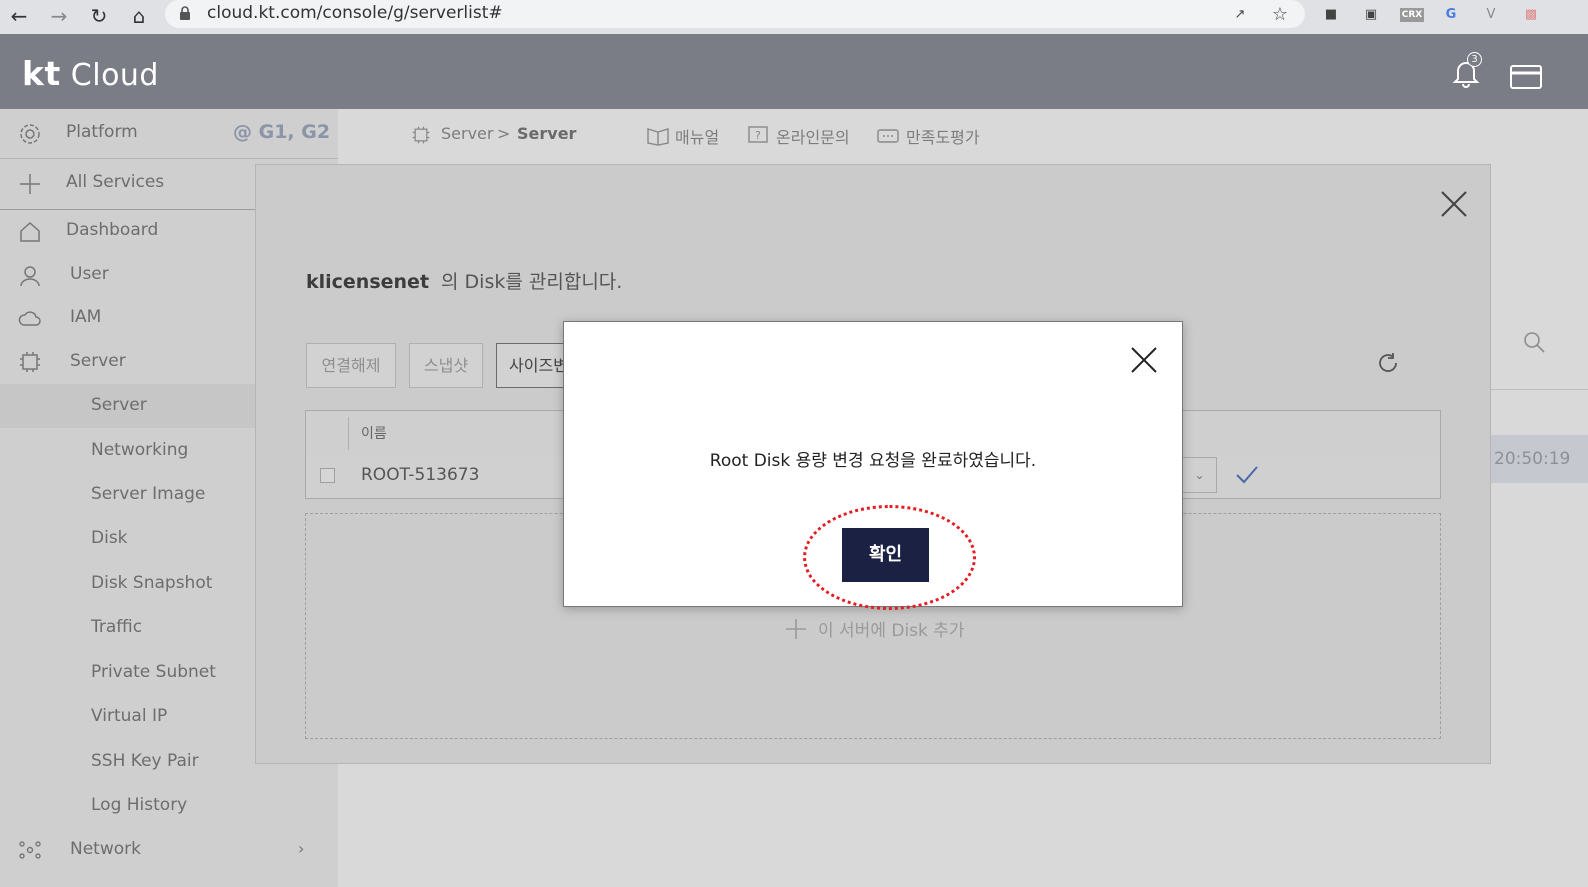 The image size is (1588, 887). What do you see at coordinates (115, 182) in the screenshot?
I see `all-services-label: All Services` at bounding box center [115, 182].